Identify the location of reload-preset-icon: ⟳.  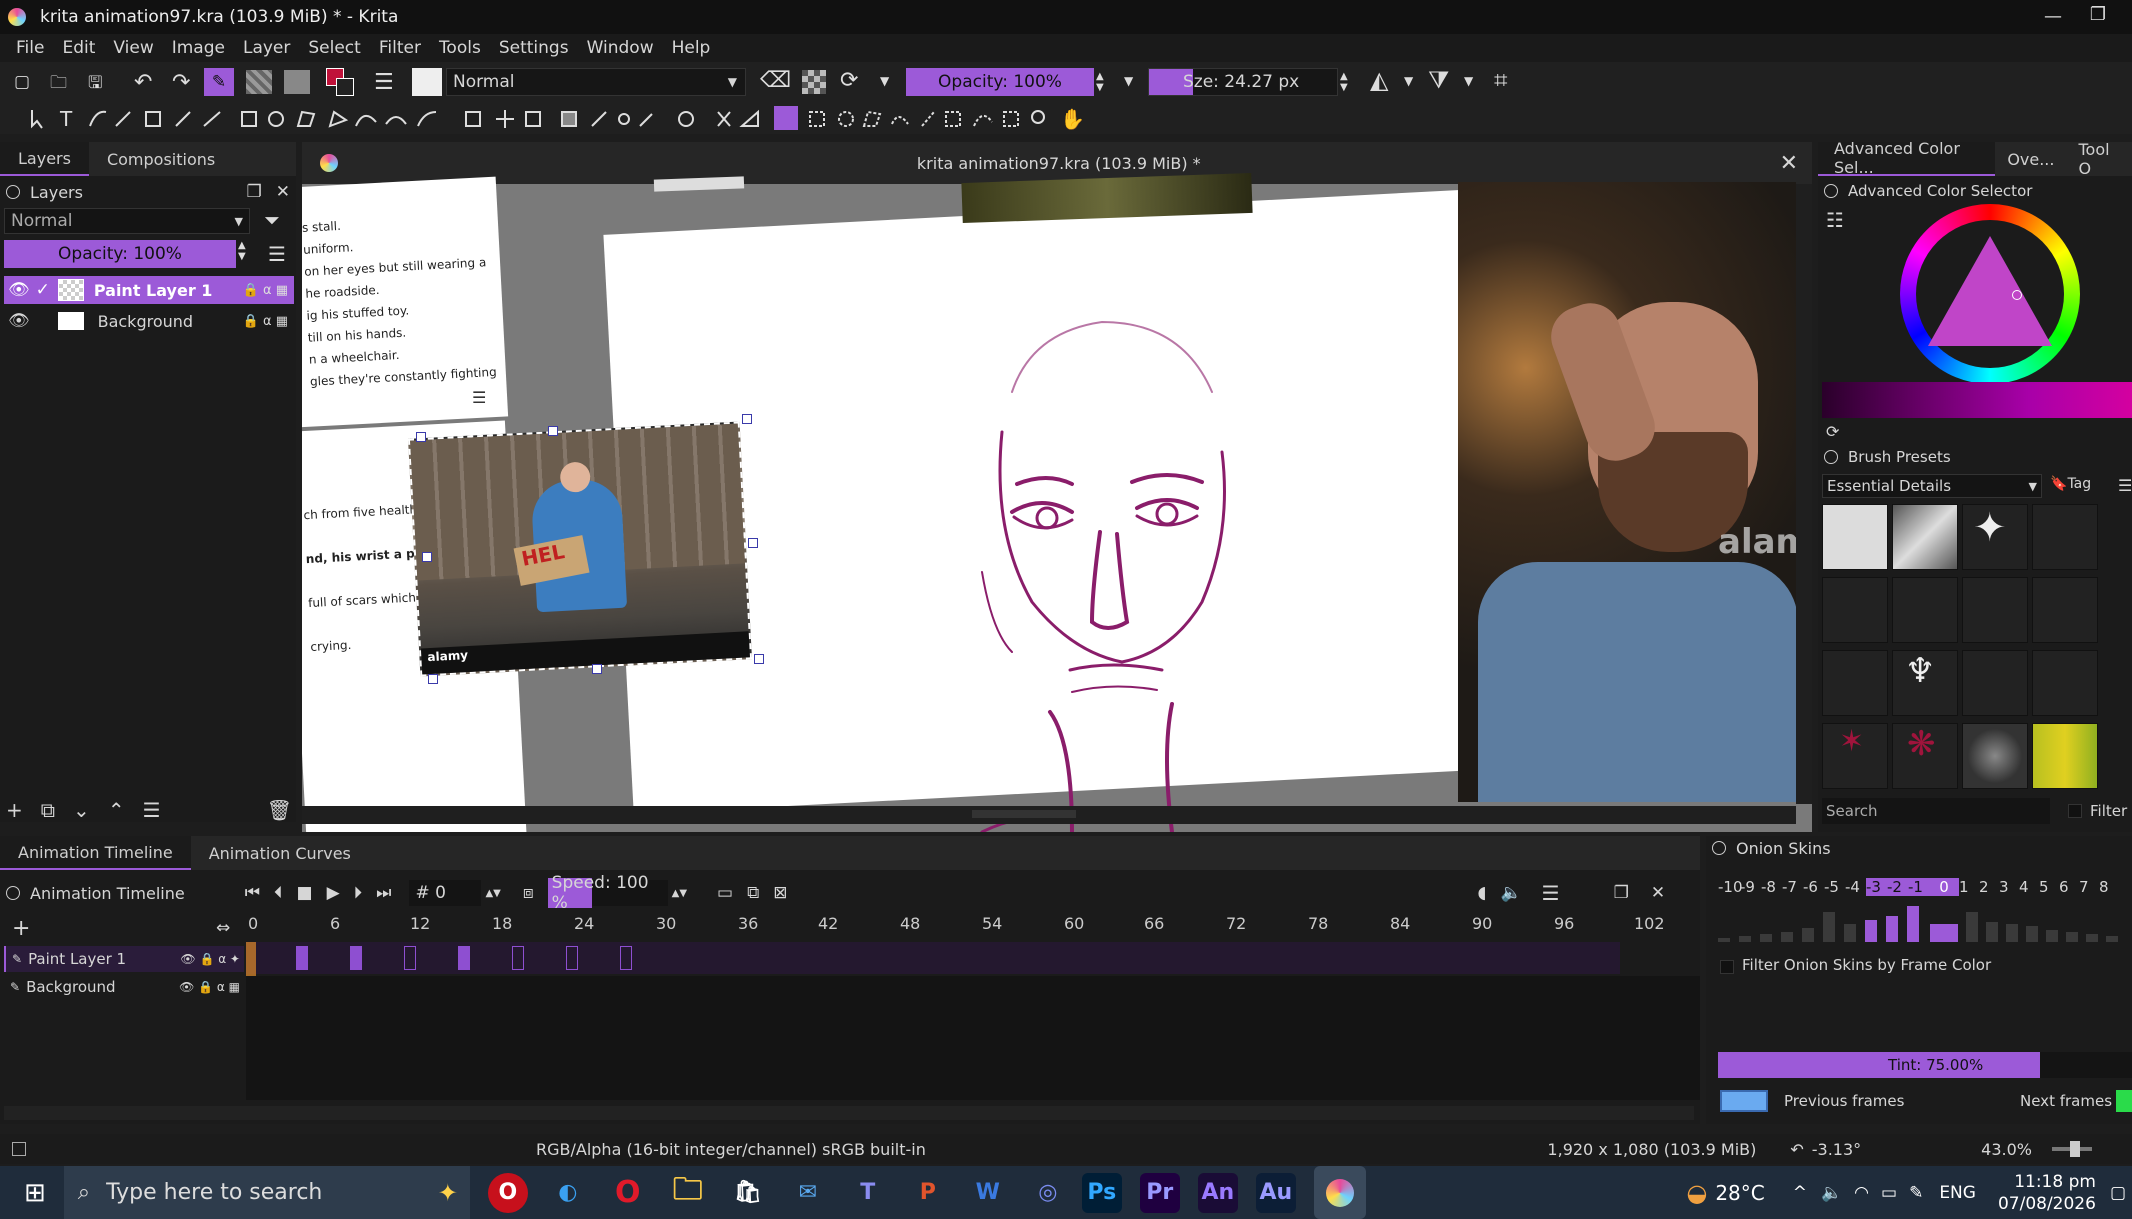
(849, 80).